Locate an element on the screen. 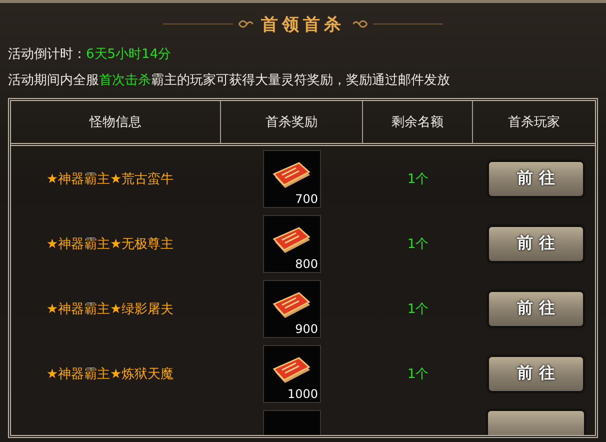 This screenshot has width=606, height=442. reward-item-slot: 800 is located at coordinates (292, 243).